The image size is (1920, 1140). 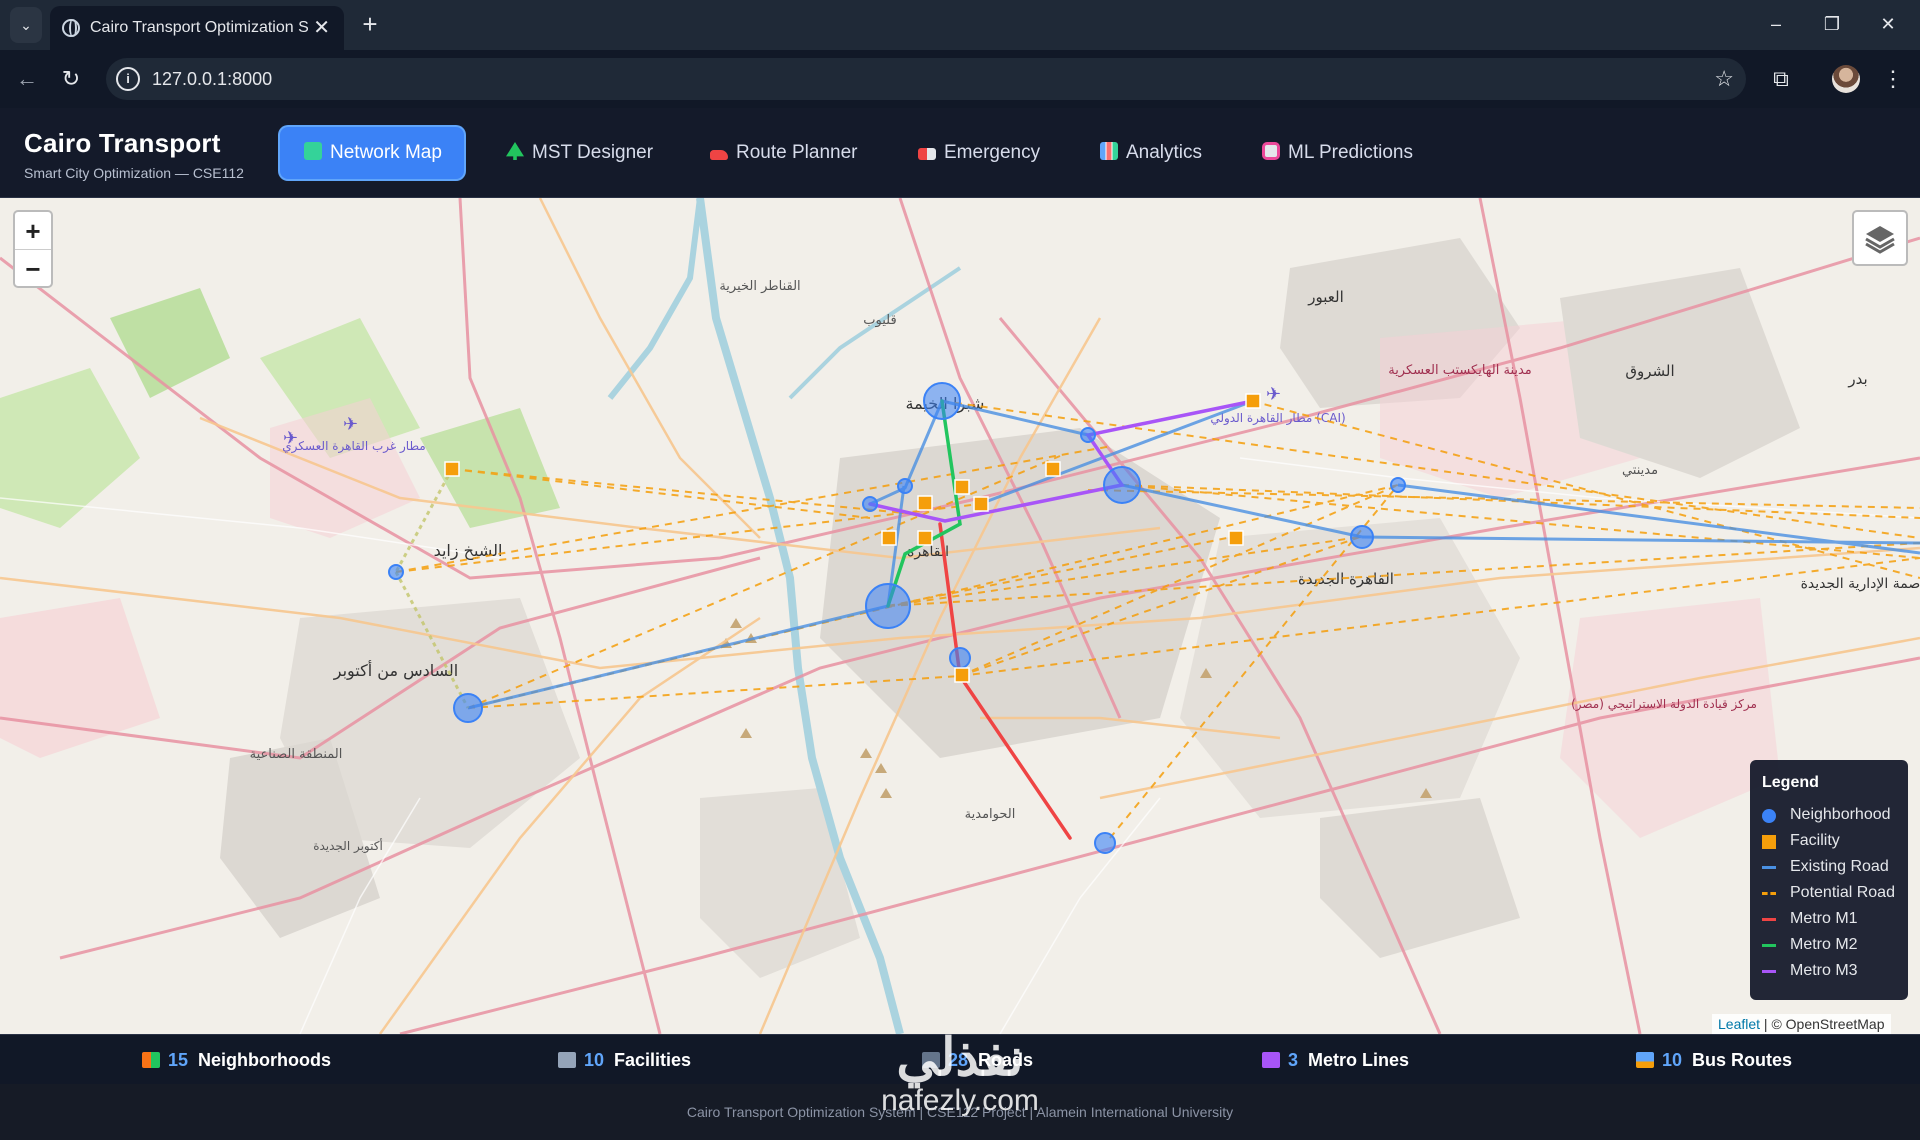 I want to click on legend-item-metro-m2: Metro M2, so click(x=1829, y=945).